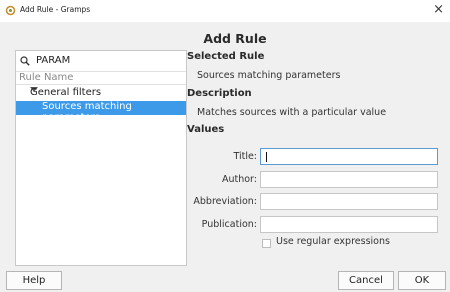 The height and width of the screenshot is (292, 450). Describe the element at coordinates (266, 157) in the screenshot. I see `text-caret` at that location.